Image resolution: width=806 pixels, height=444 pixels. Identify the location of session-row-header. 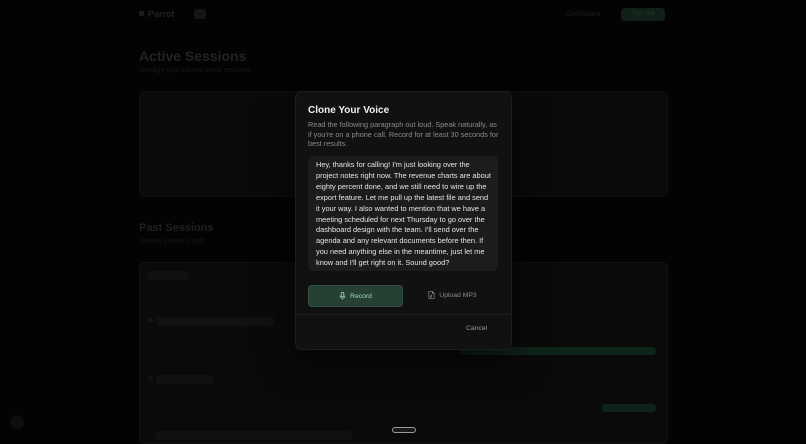
(168, 275).